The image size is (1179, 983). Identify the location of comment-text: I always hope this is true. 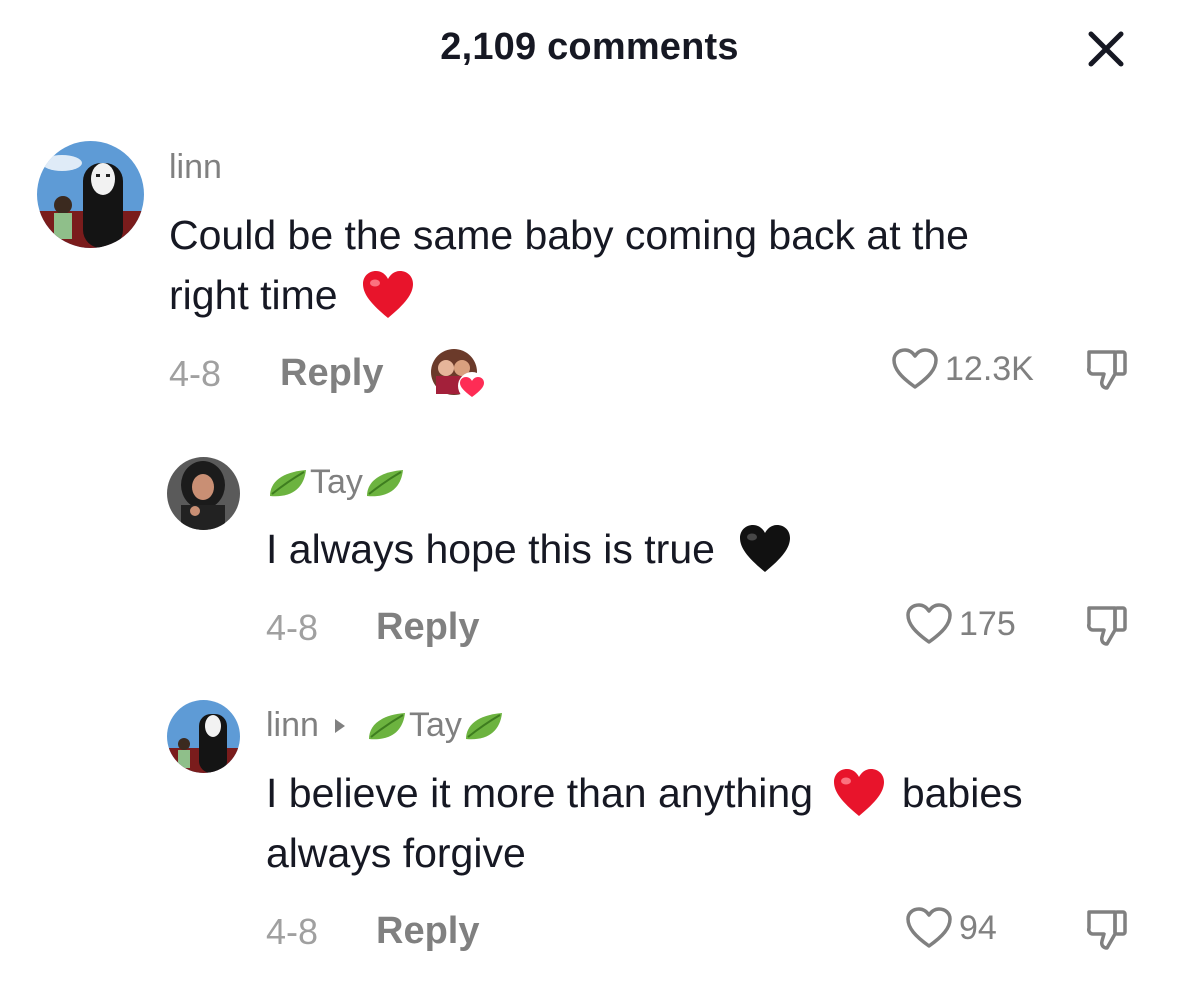
(529, 549).